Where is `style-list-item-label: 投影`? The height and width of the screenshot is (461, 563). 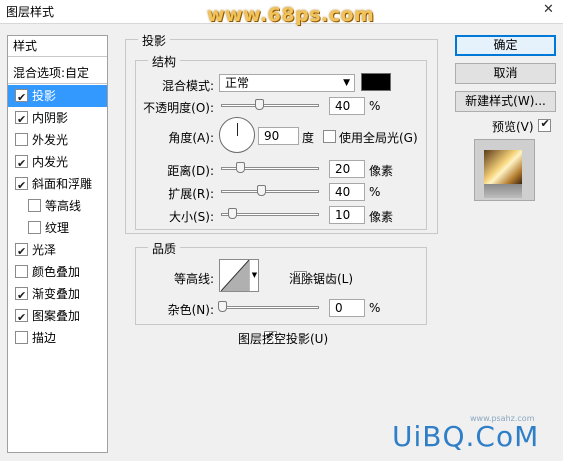 style-list-item-label: 投影 is located at coordinates (44, 96).